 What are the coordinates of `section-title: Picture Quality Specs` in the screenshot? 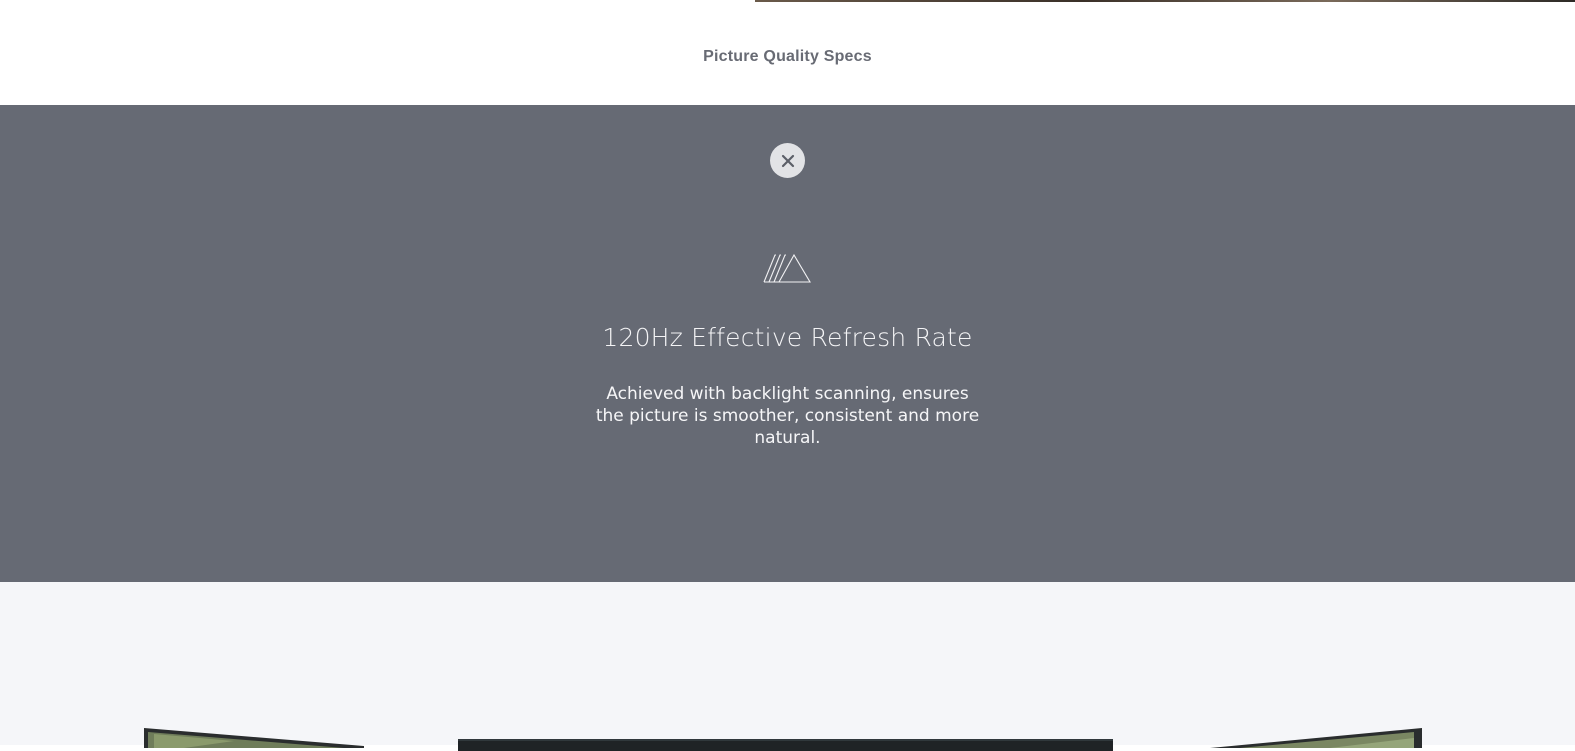 It's located at (787, 56).